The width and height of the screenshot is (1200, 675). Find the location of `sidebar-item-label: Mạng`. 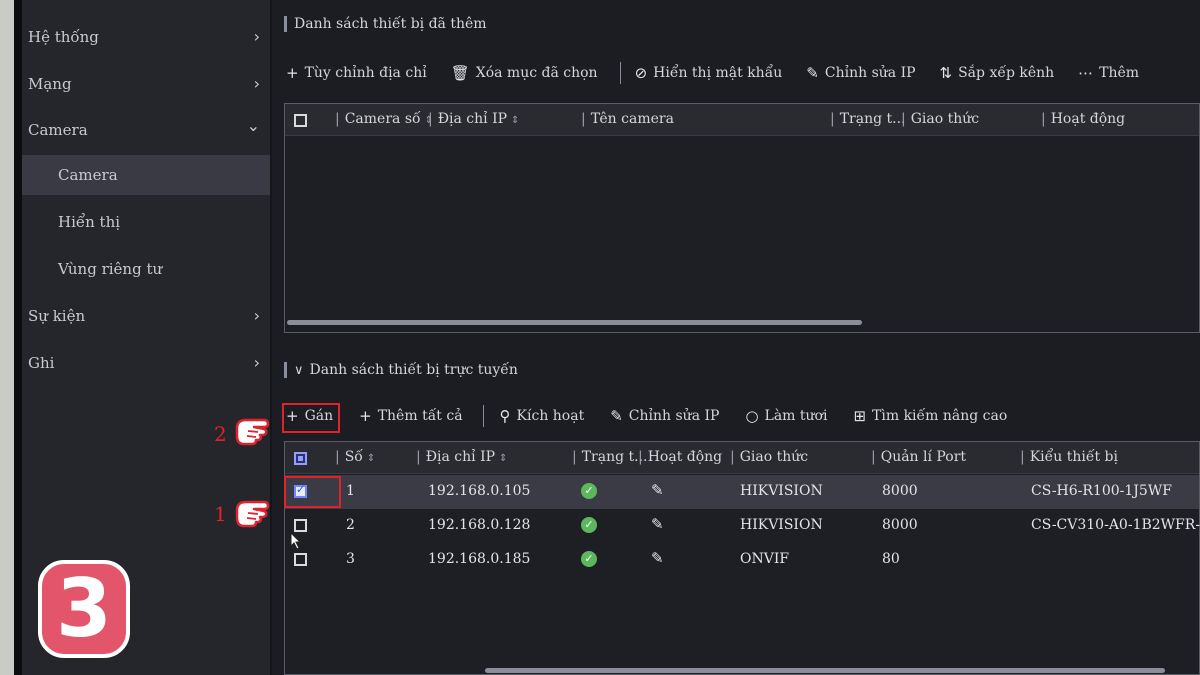

sidebar-item-label: Mạng is located at coordinates (50, 84).